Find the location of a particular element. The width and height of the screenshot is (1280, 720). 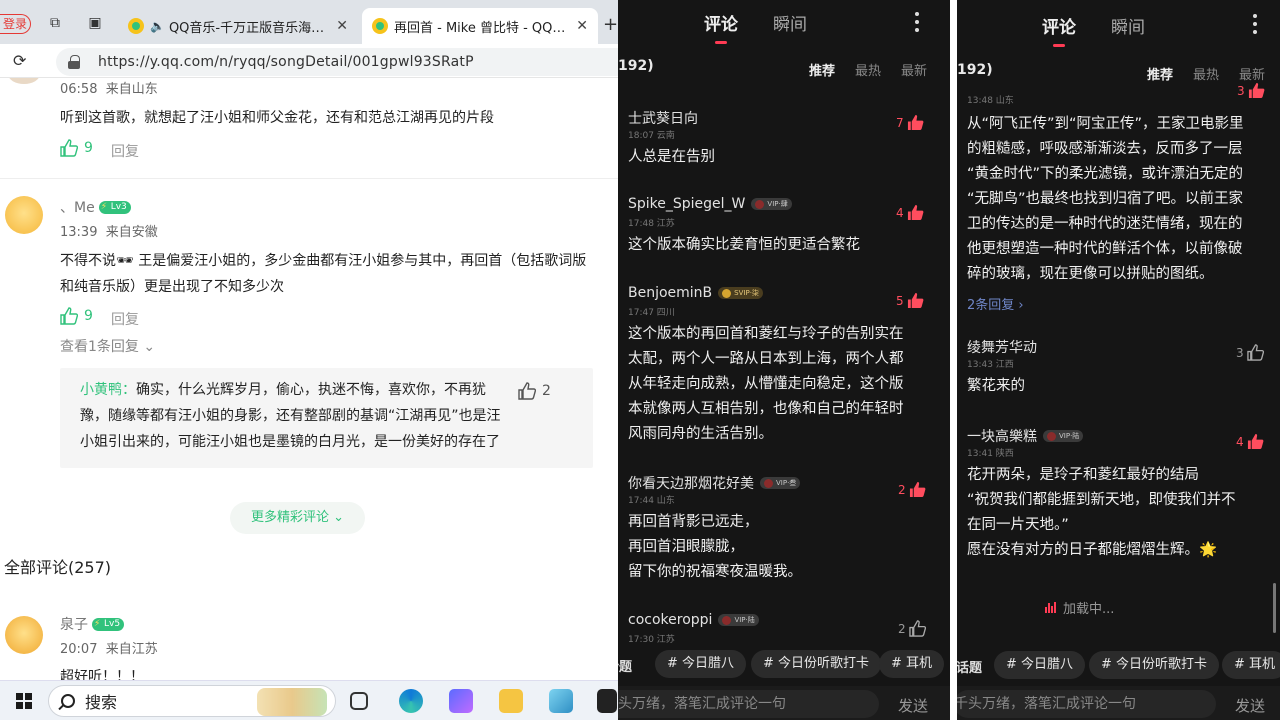

comment-meta: 18:07 云南 is located at coordinates (651, 136).